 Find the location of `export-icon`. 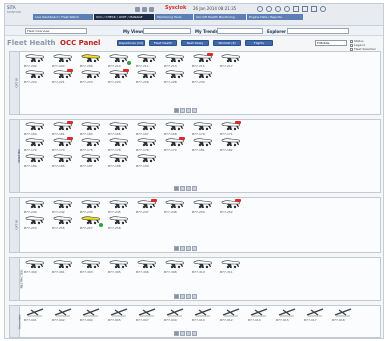

export-icon is located at coordinates (305, 9).